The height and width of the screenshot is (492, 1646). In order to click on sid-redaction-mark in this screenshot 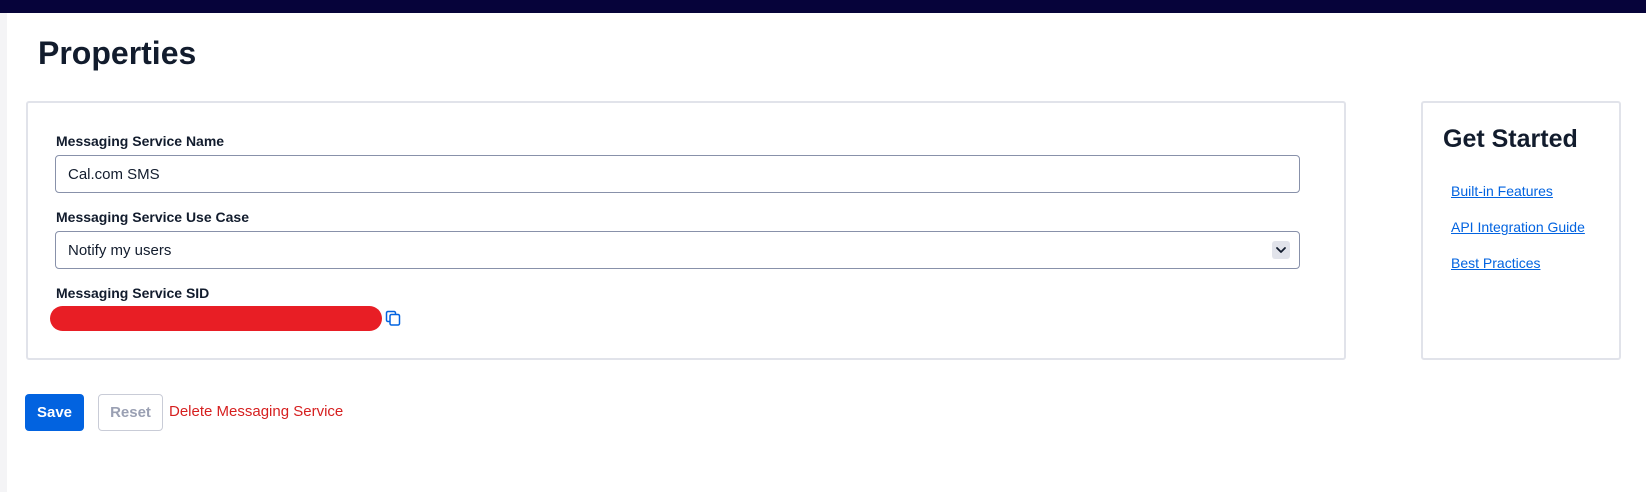, I will do `click(216, 318)`.